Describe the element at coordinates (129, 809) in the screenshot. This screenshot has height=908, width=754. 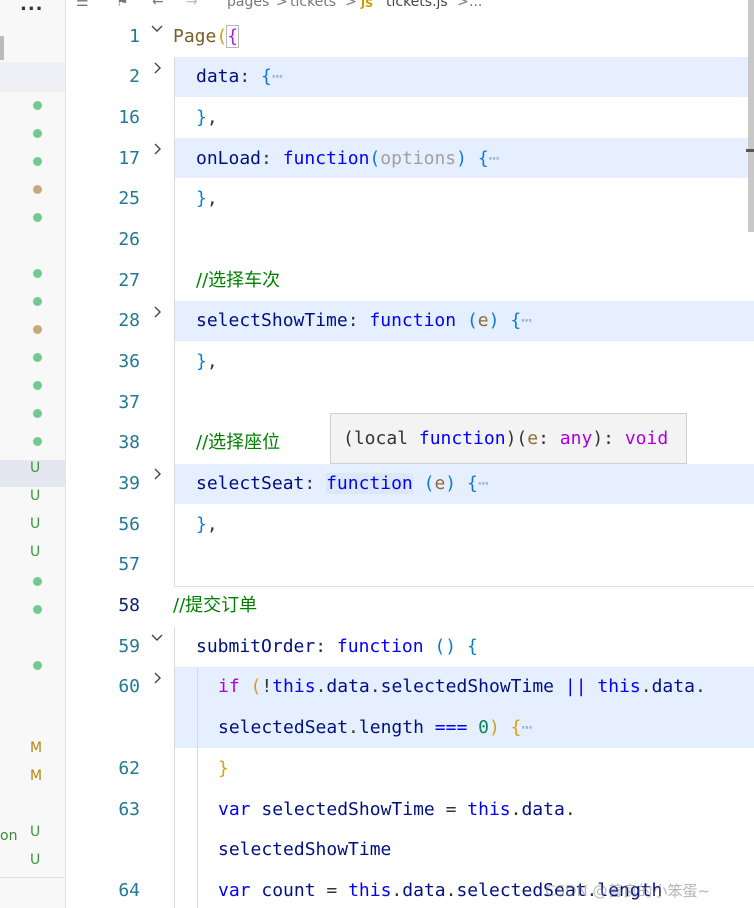
I see `line-number: 63` at that location.